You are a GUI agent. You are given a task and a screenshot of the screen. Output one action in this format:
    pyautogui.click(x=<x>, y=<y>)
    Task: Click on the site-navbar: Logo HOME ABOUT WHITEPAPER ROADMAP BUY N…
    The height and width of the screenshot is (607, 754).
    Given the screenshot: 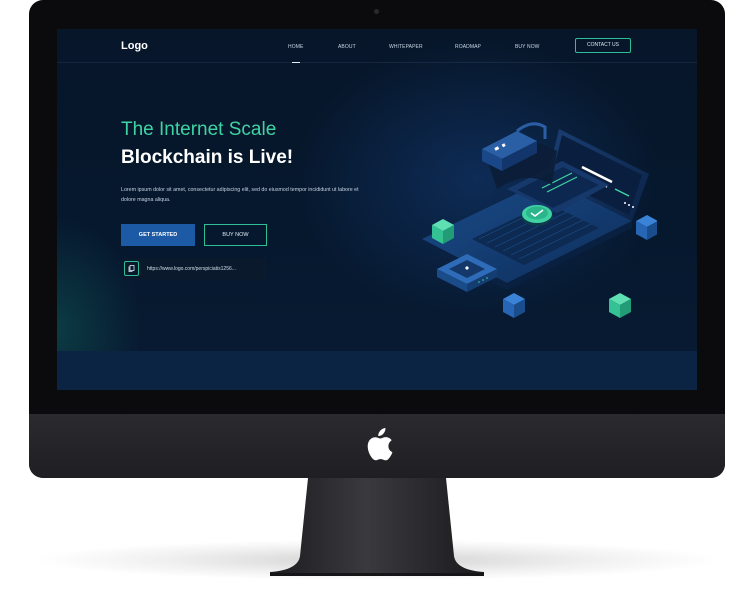 What is the action you would take?
    pyautogui.click(x=377, y=46)
    